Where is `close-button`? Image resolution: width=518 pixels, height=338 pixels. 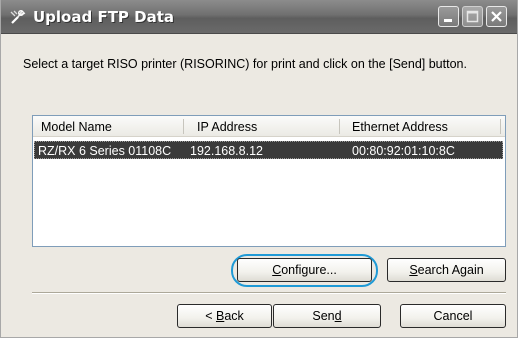 close-button is located at coordinates (496, 16).